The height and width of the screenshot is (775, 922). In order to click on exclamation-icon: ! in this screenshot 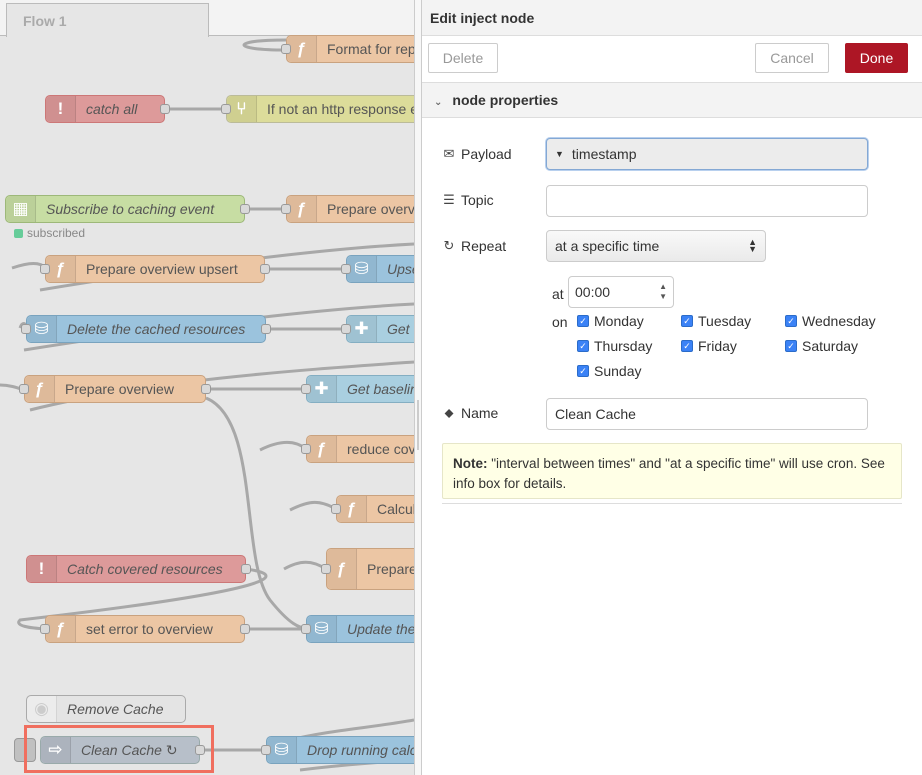, I will do `click(42, 569)`.